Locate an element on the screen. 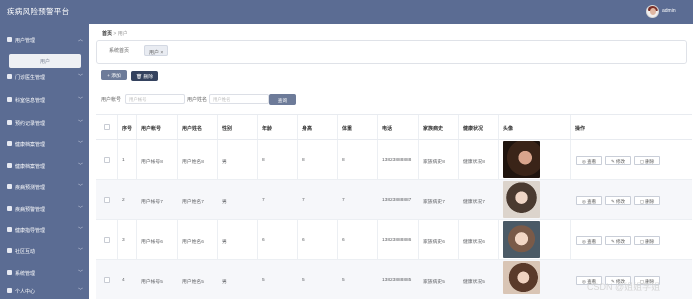 Image resolution: width=693 pixels, height=299 pixels. sidebar-item-health-guide: 健康指导管理 ﹀ is located at coordinates (44, 230).